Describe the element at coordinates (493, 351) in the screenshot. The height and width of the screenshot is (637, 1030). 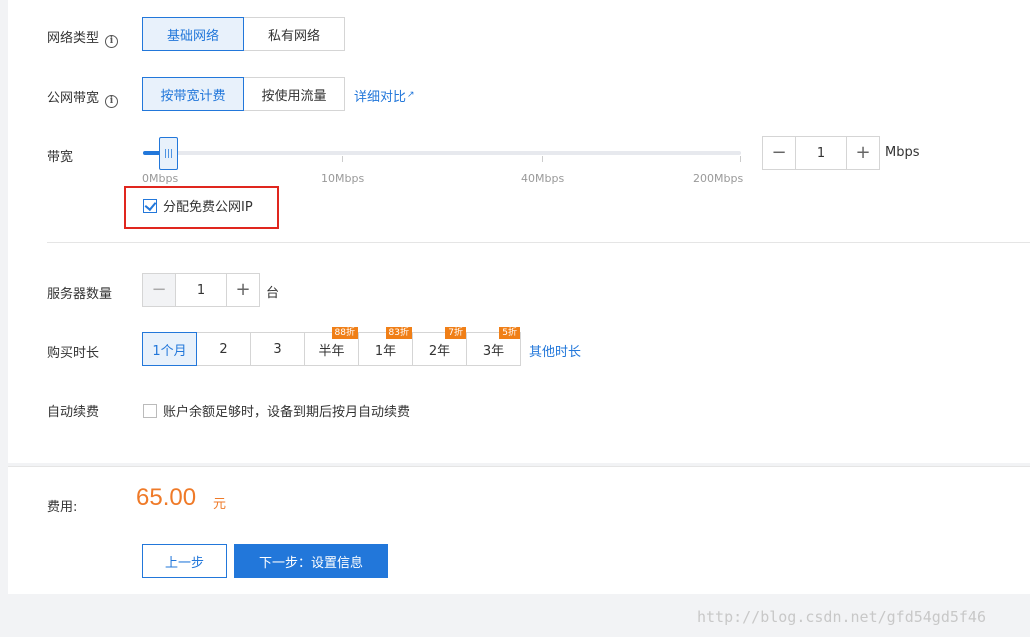
I see `duration-option-label: 3年` at that location.